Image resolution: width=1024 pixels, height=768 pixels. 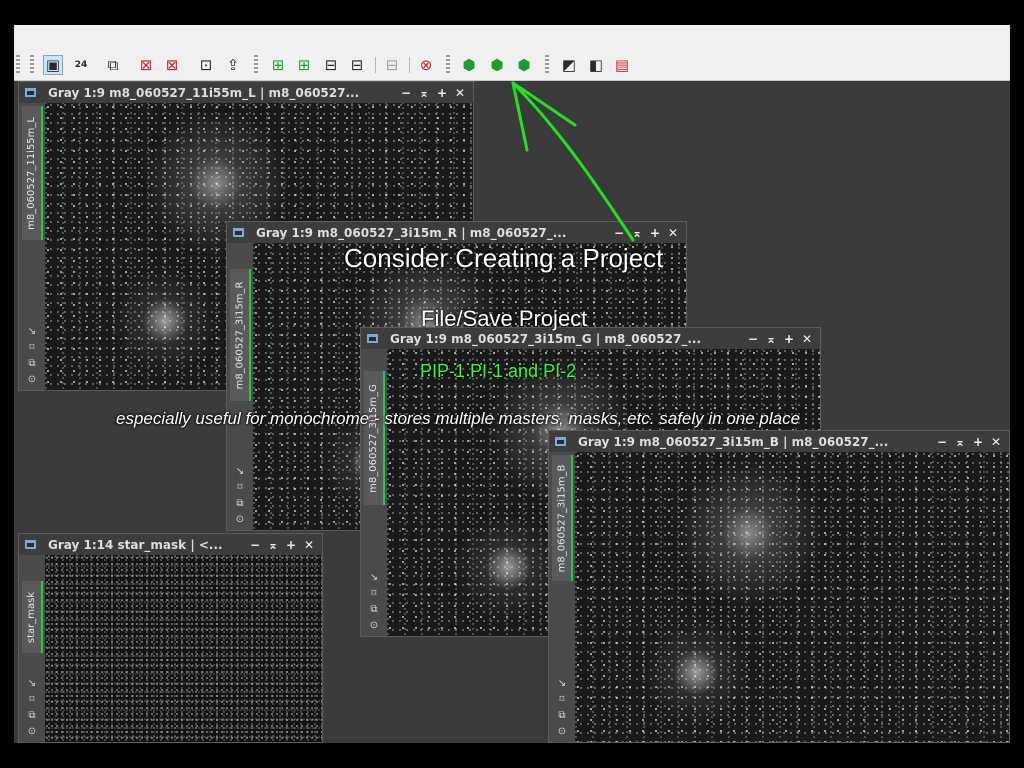 What do you see at coordinates (32, 173) in the screenshot?
I see `view-tab: m8_060527_11i55m_L` at bounding box center [32, 173].